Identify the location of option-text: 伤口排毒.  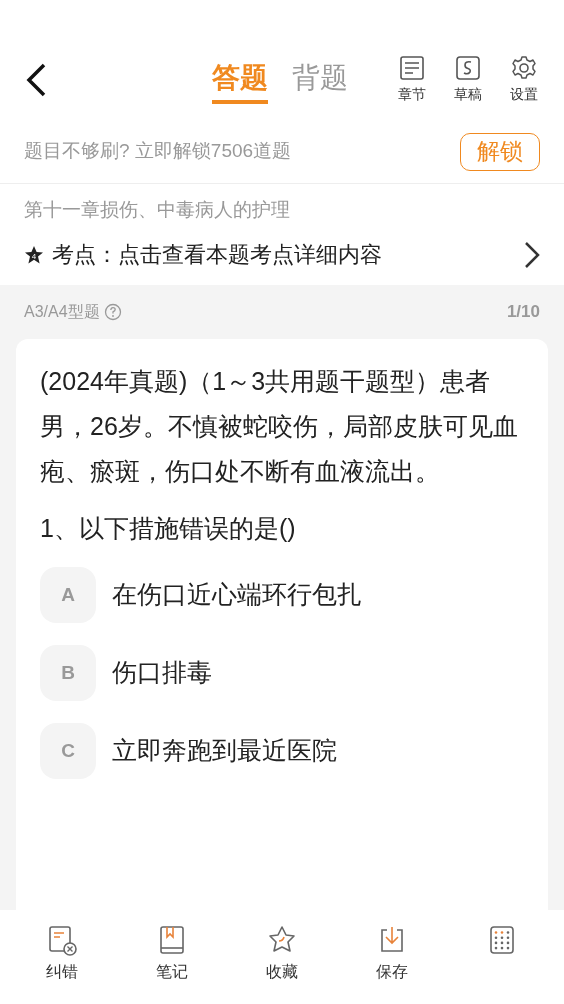
(162, 673).